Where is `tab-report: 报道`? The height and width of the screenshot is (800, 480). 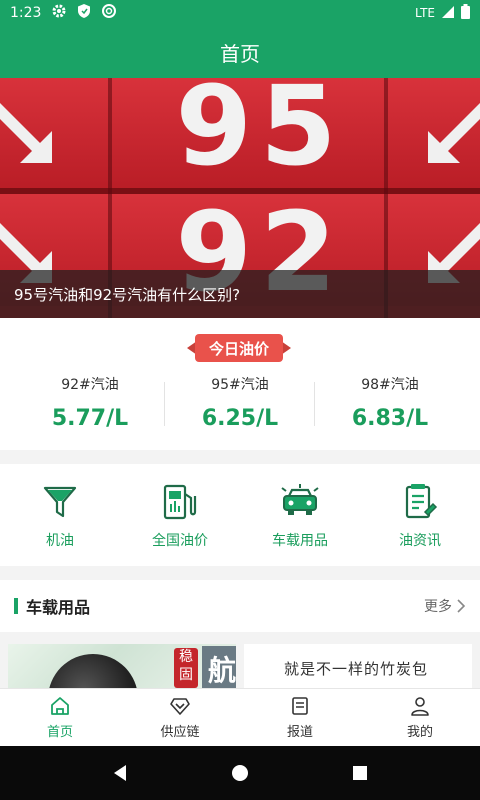 tab-report: 报道 is located at coordinates (300, 717).